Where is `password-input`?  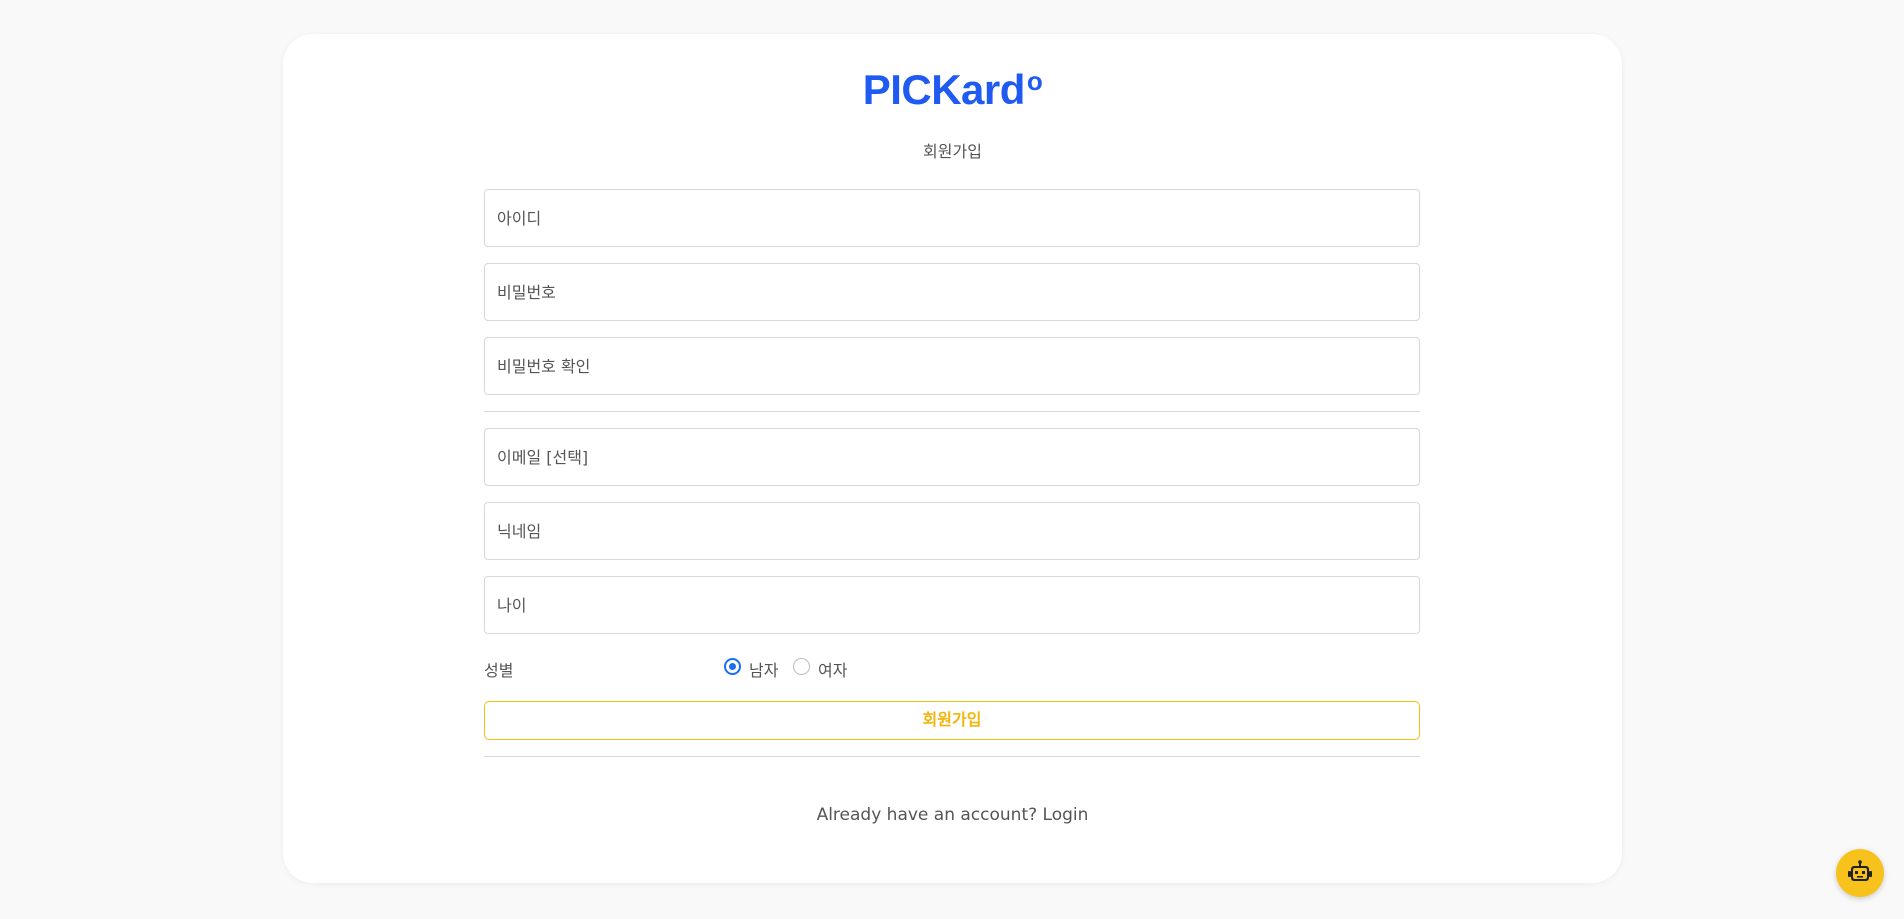
password-input is located at coordinates (952, 292).